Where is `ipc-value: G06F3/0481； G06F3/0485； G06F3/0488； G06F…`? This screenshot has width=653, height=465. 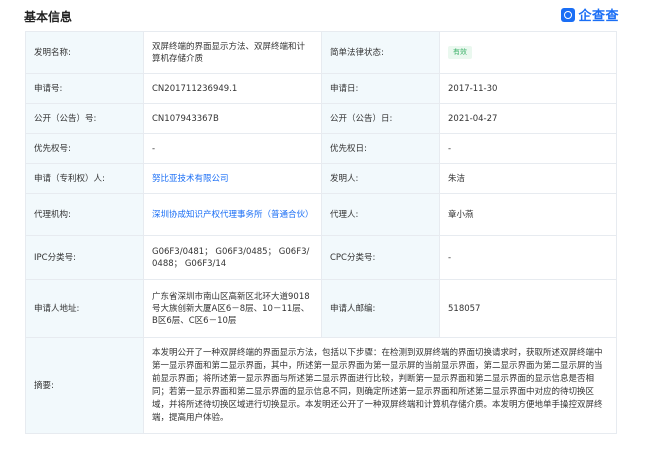 ipc-value: G06F3/0481； G06F3/0485； G06F3/0488； G06F… is located at coordinates (232, 257).